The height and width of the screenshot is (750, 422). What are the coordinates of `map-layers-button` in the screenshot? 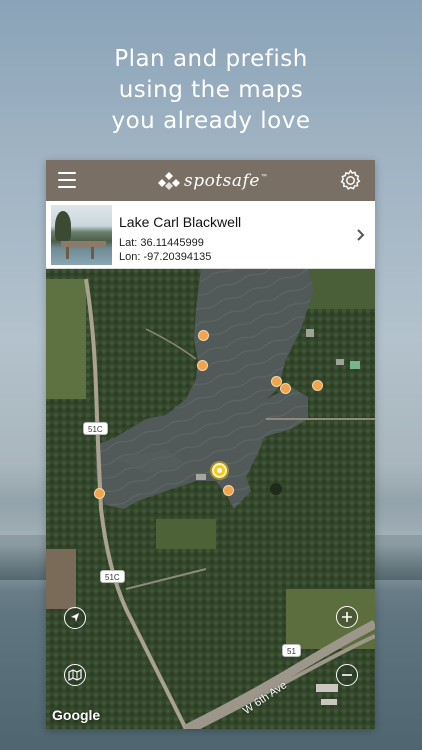 It's located at (75, 675).